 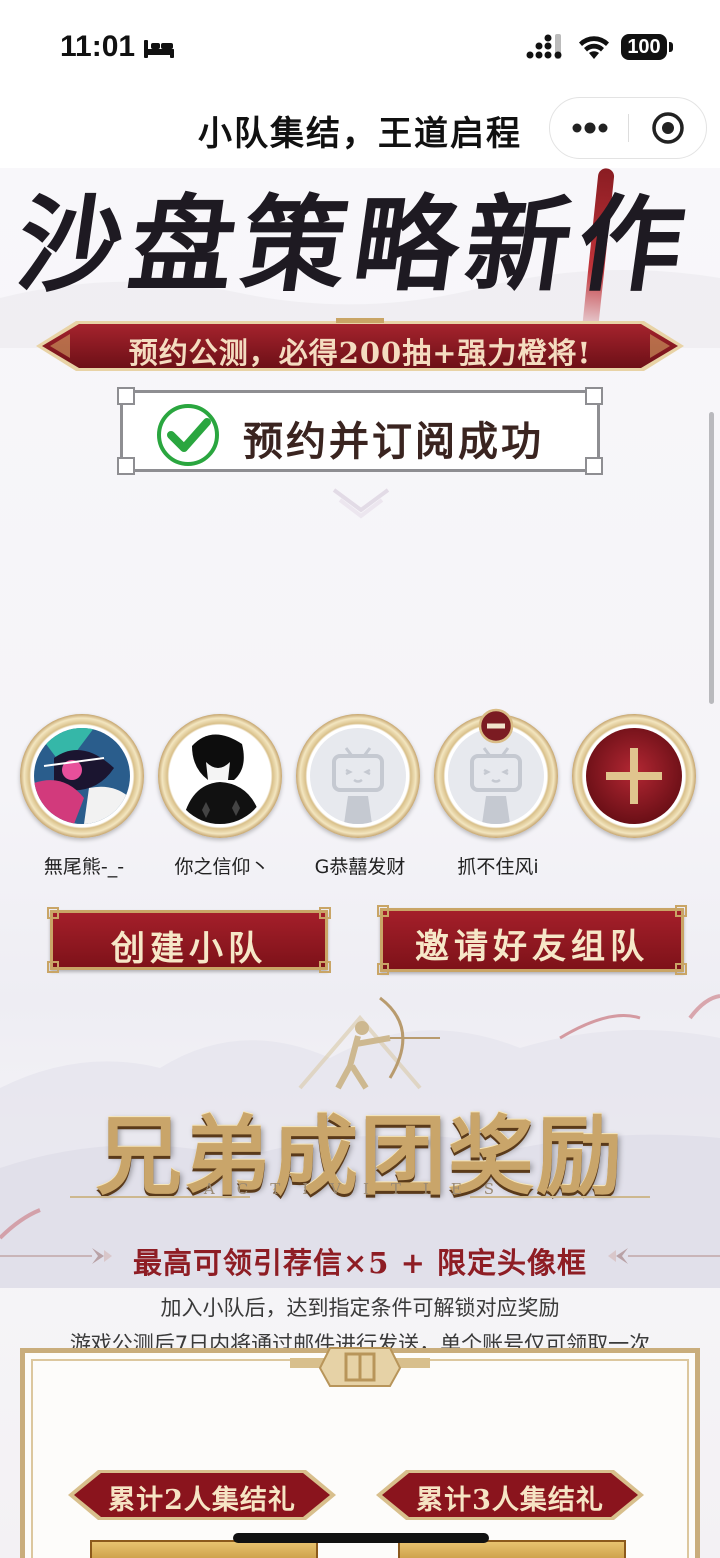 I want to click on status-bar: 11:01 100, so click(x=360, y=46).